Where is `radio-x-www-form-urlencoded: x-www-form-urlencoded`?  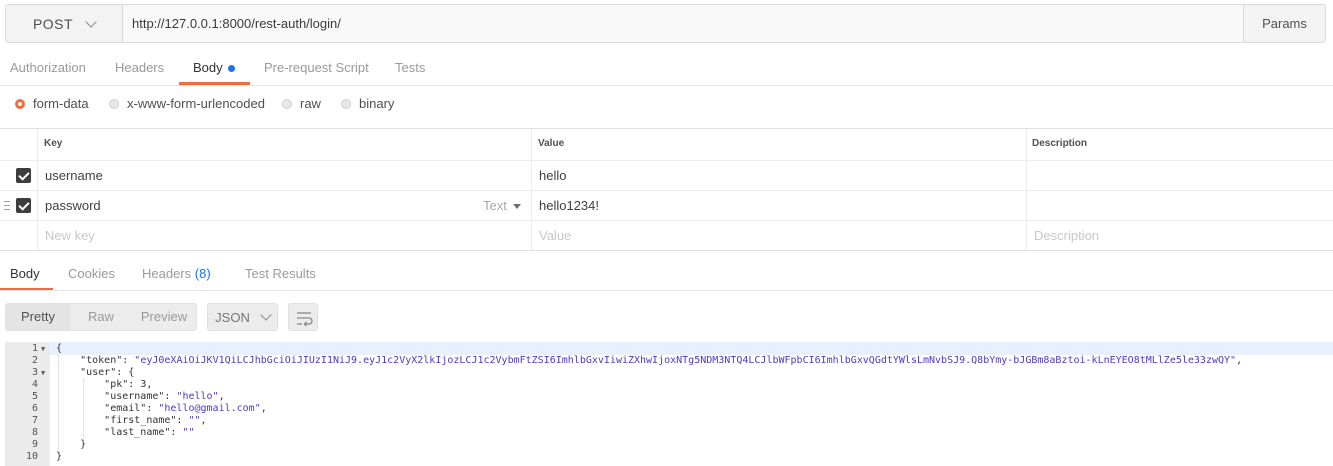 radio-x-www-form-urlencoded: x-www-form-urlencoded is located at coordinates (187, 103).